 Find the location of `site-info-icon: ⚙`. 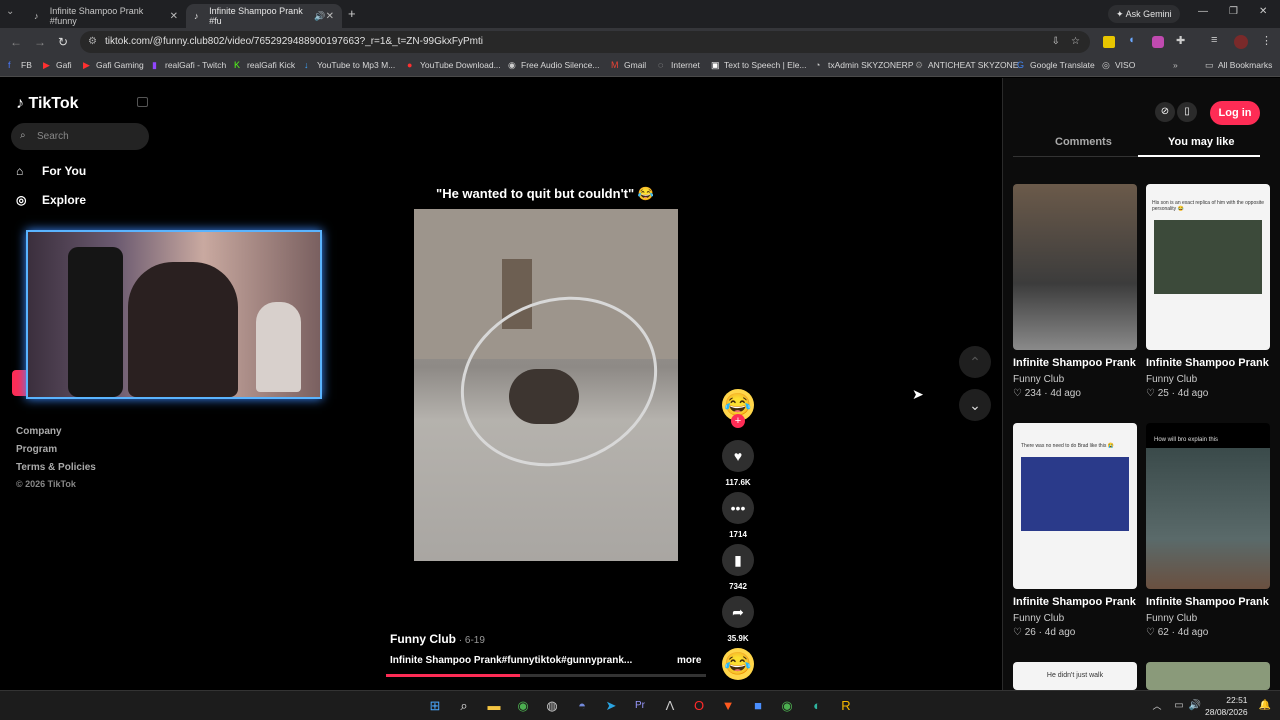

site-info-icon: ⚙ is located at coordinates (92, 42).